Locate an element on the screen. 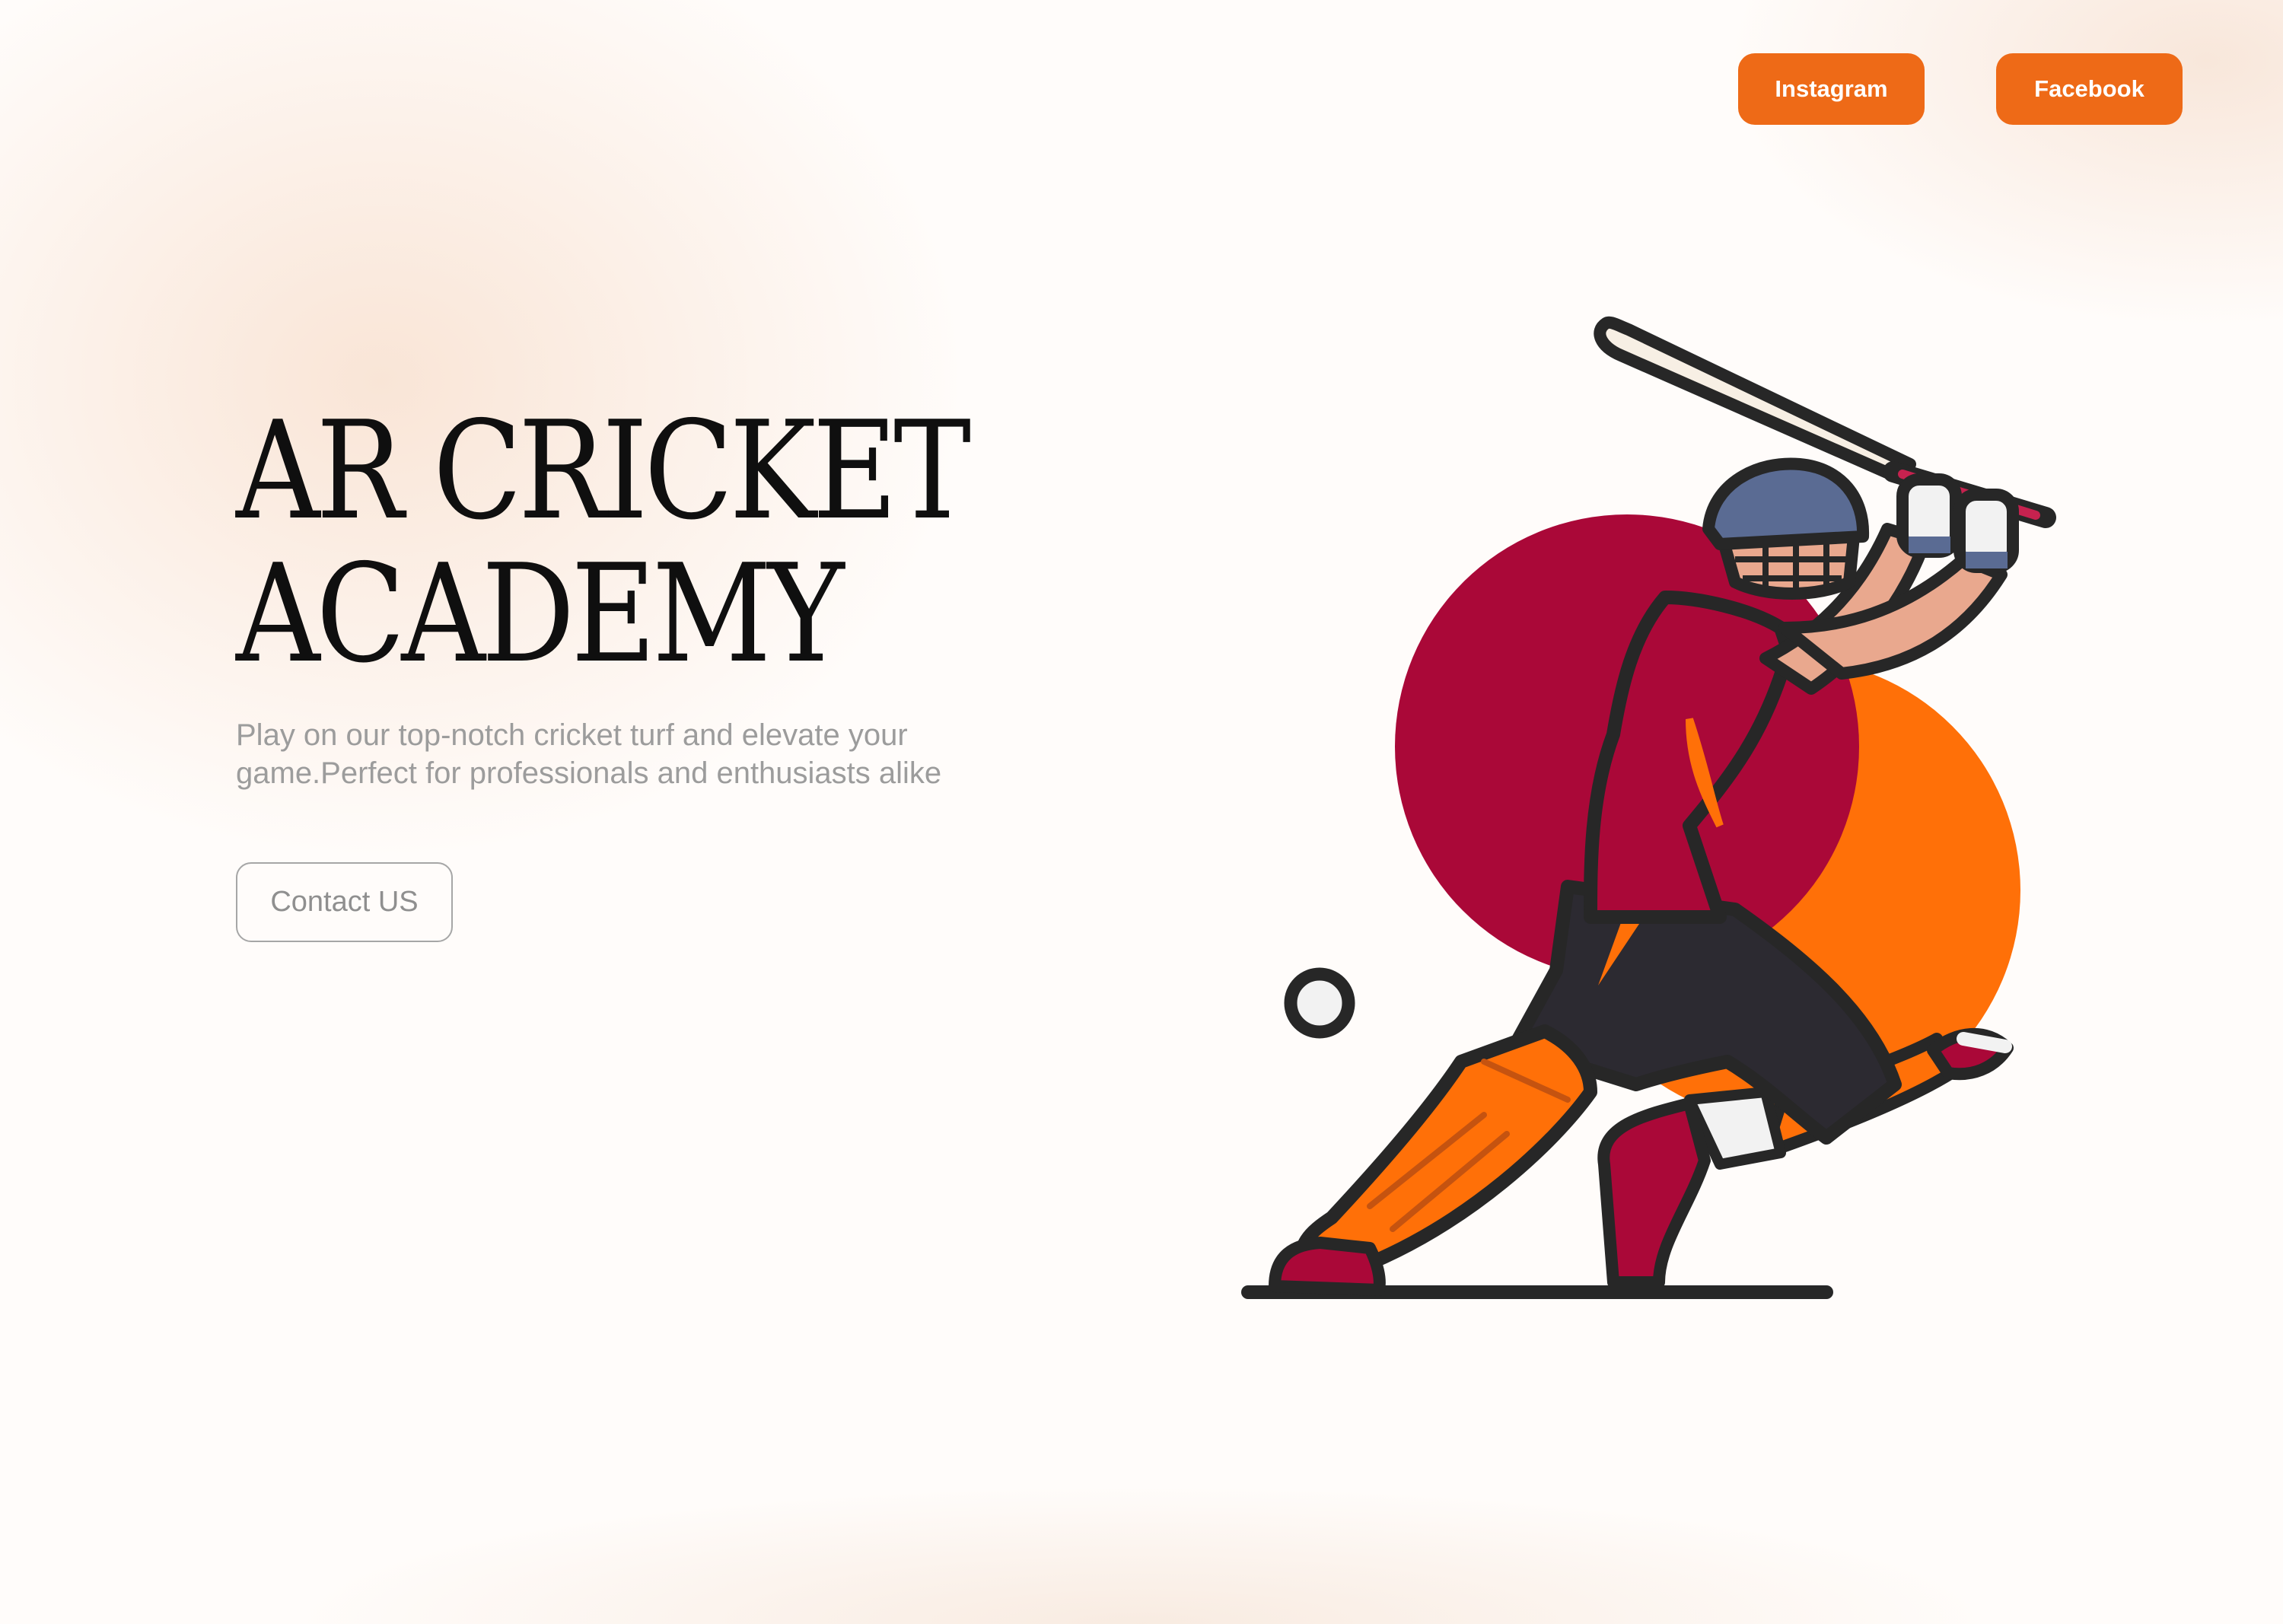 The image size is (2283, 1624). helmet is located at coordinates (1786, 503).